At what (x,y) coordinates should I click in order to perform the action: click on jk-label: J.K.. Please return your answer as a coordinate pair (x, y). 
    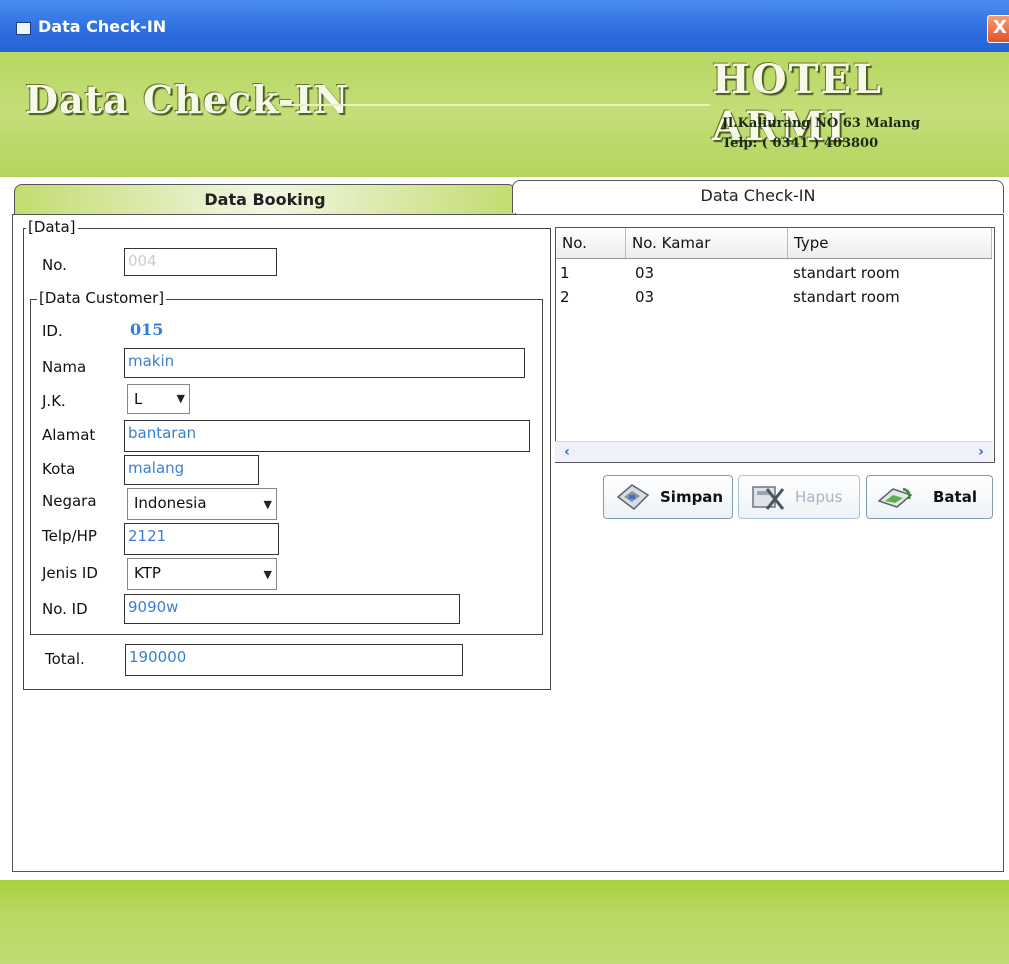
    Looking at the image, I should click on (54, 401).